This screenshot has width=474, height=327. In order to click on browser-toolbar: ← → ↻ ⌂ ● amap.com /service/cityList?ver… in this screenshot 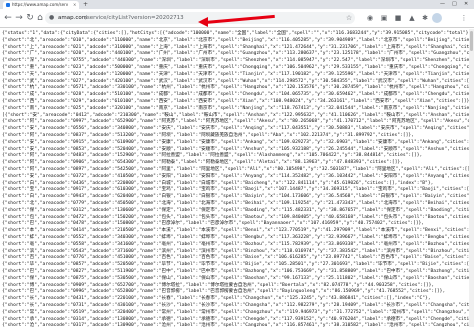, I will do `click(237, 18)`.